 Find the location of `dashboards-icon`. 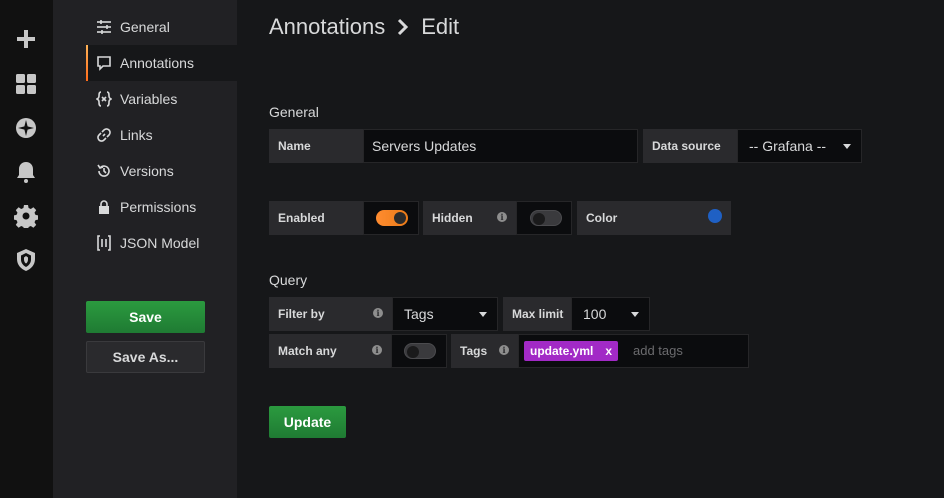

dashboards-icon is located at coordinates (26, 84).